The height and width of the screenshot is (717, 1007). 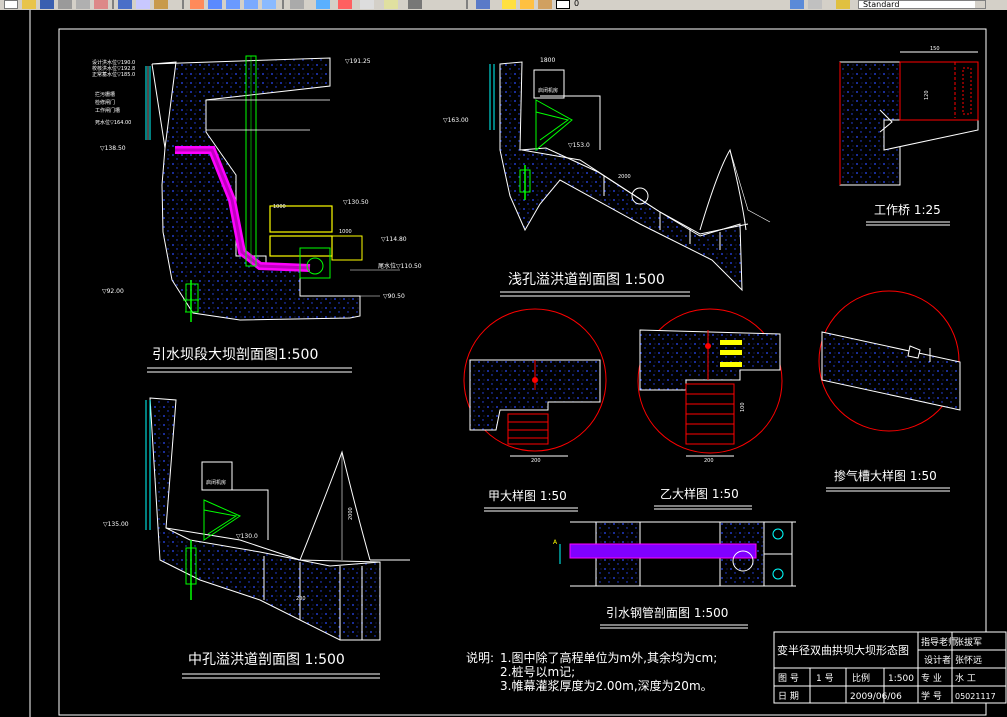 I want to click on copy-icon, so click(x=143, y=4).